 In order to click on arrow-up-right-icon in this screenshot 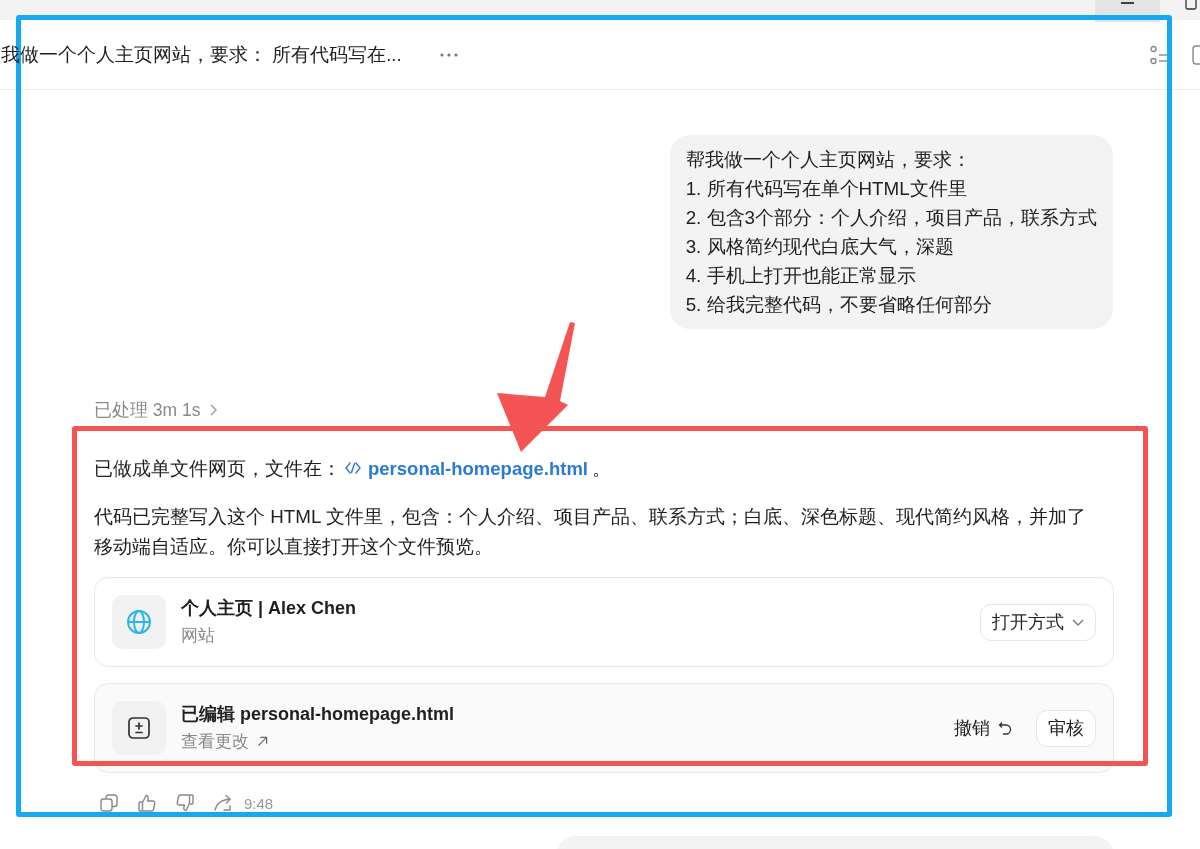, I will do `click(262, 741)`.